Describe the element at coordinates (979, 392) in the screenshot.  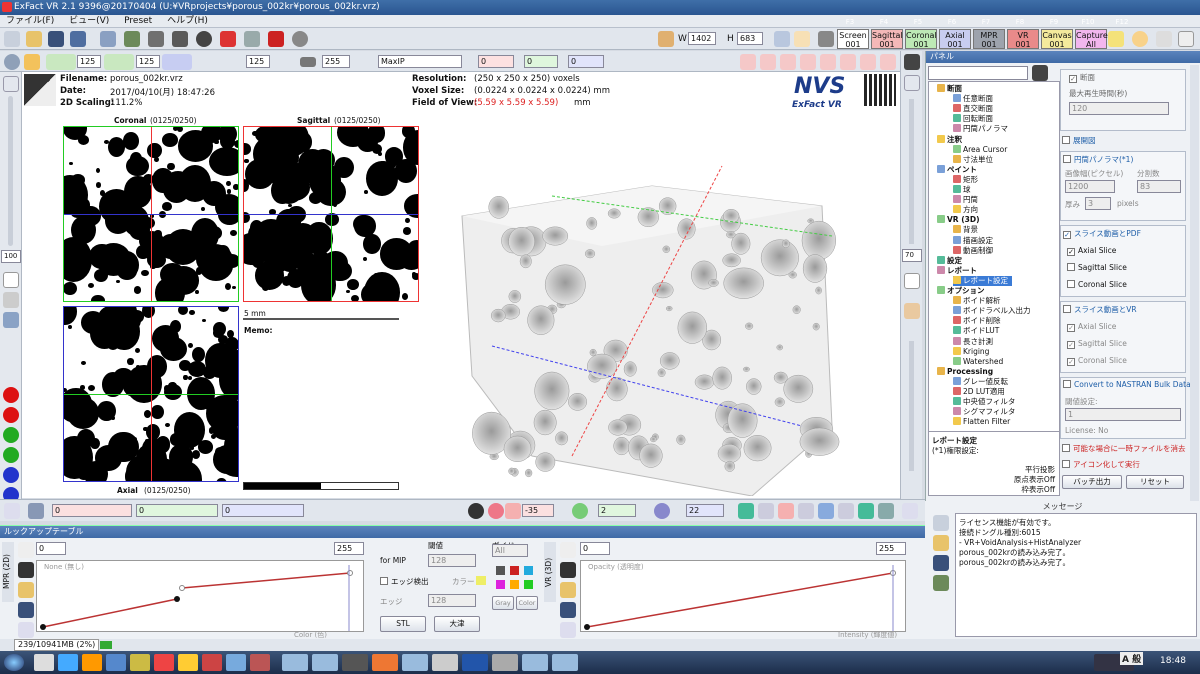
I see `tree-item: 2D LUT適用` at that location.